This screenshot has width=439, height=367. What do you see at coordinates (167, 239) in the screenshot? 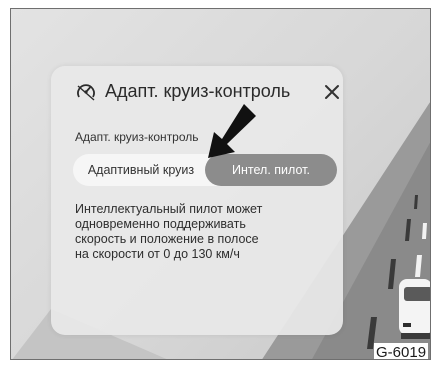
I see `description-line: скорость и положение в полосе` at bounding box center [167, 239].